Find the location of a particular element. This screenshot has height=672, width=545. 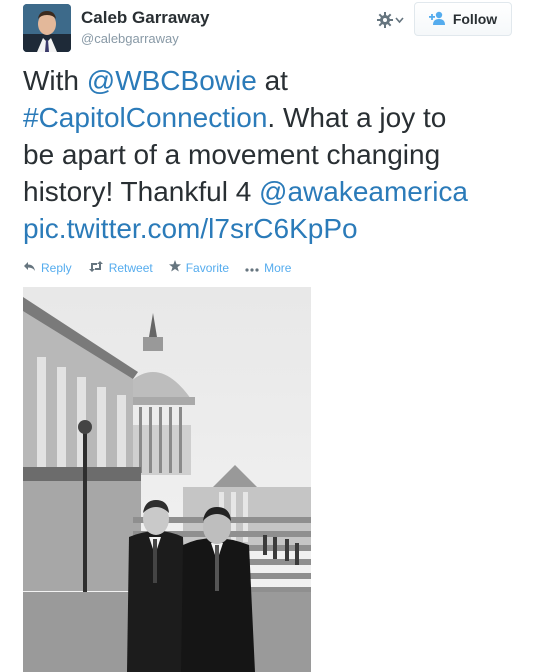

tweet-text-segment: be apart of a movement changing is located at coordinates (232, 154).